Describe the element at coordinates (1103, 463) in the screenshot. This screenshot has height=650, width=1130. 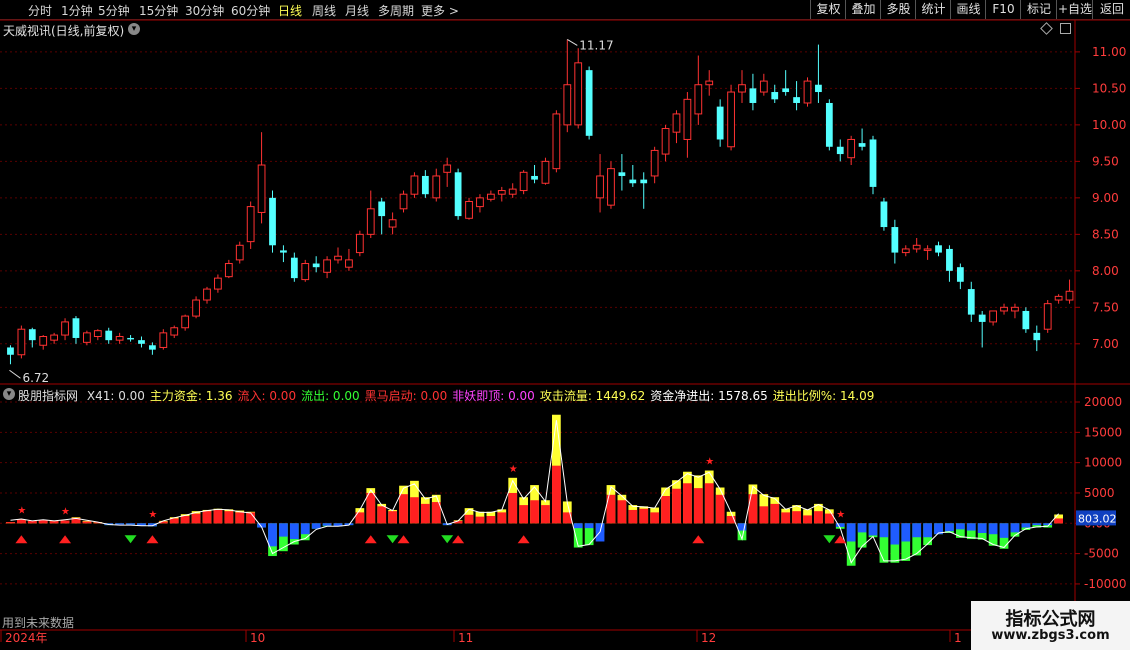
I see `indicator-tick-label: 10000` at that location.